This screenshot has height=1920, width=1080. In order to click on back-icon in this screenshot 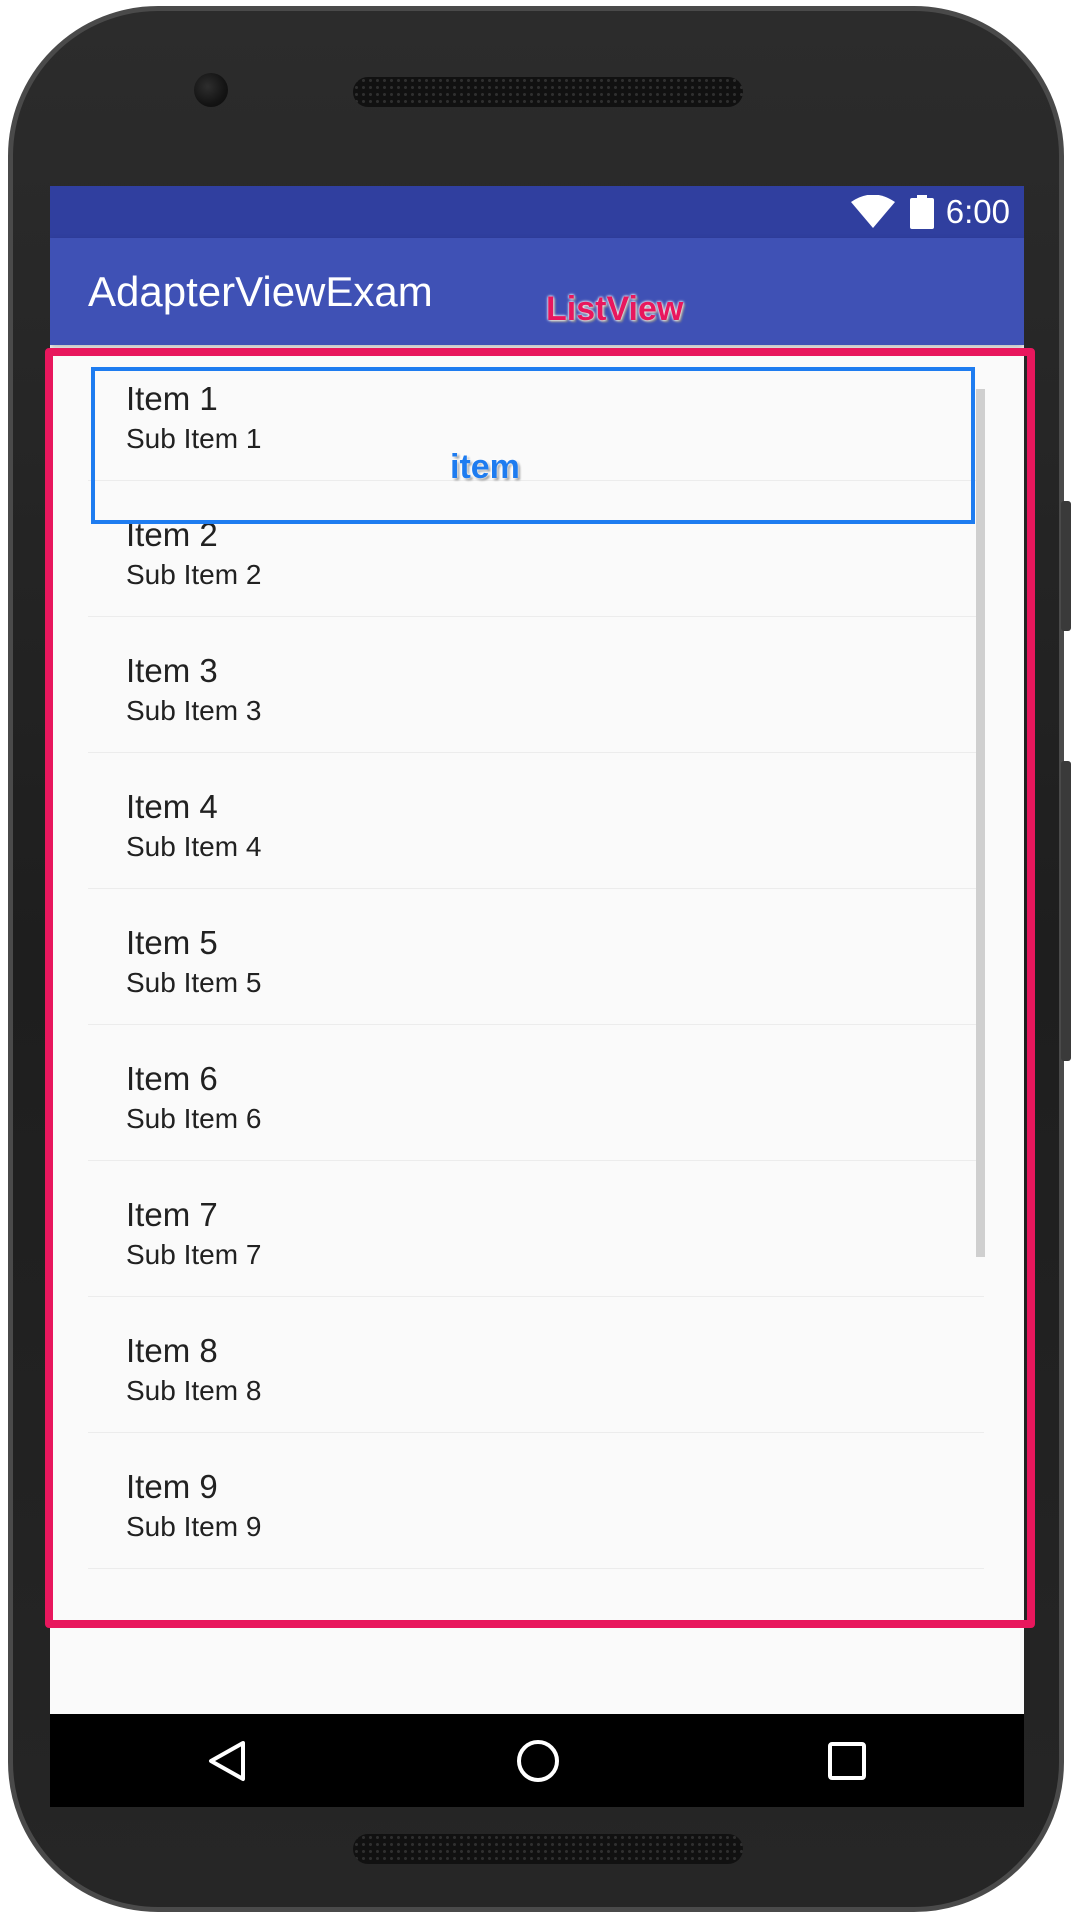, I will do `click(227, 1760)`.